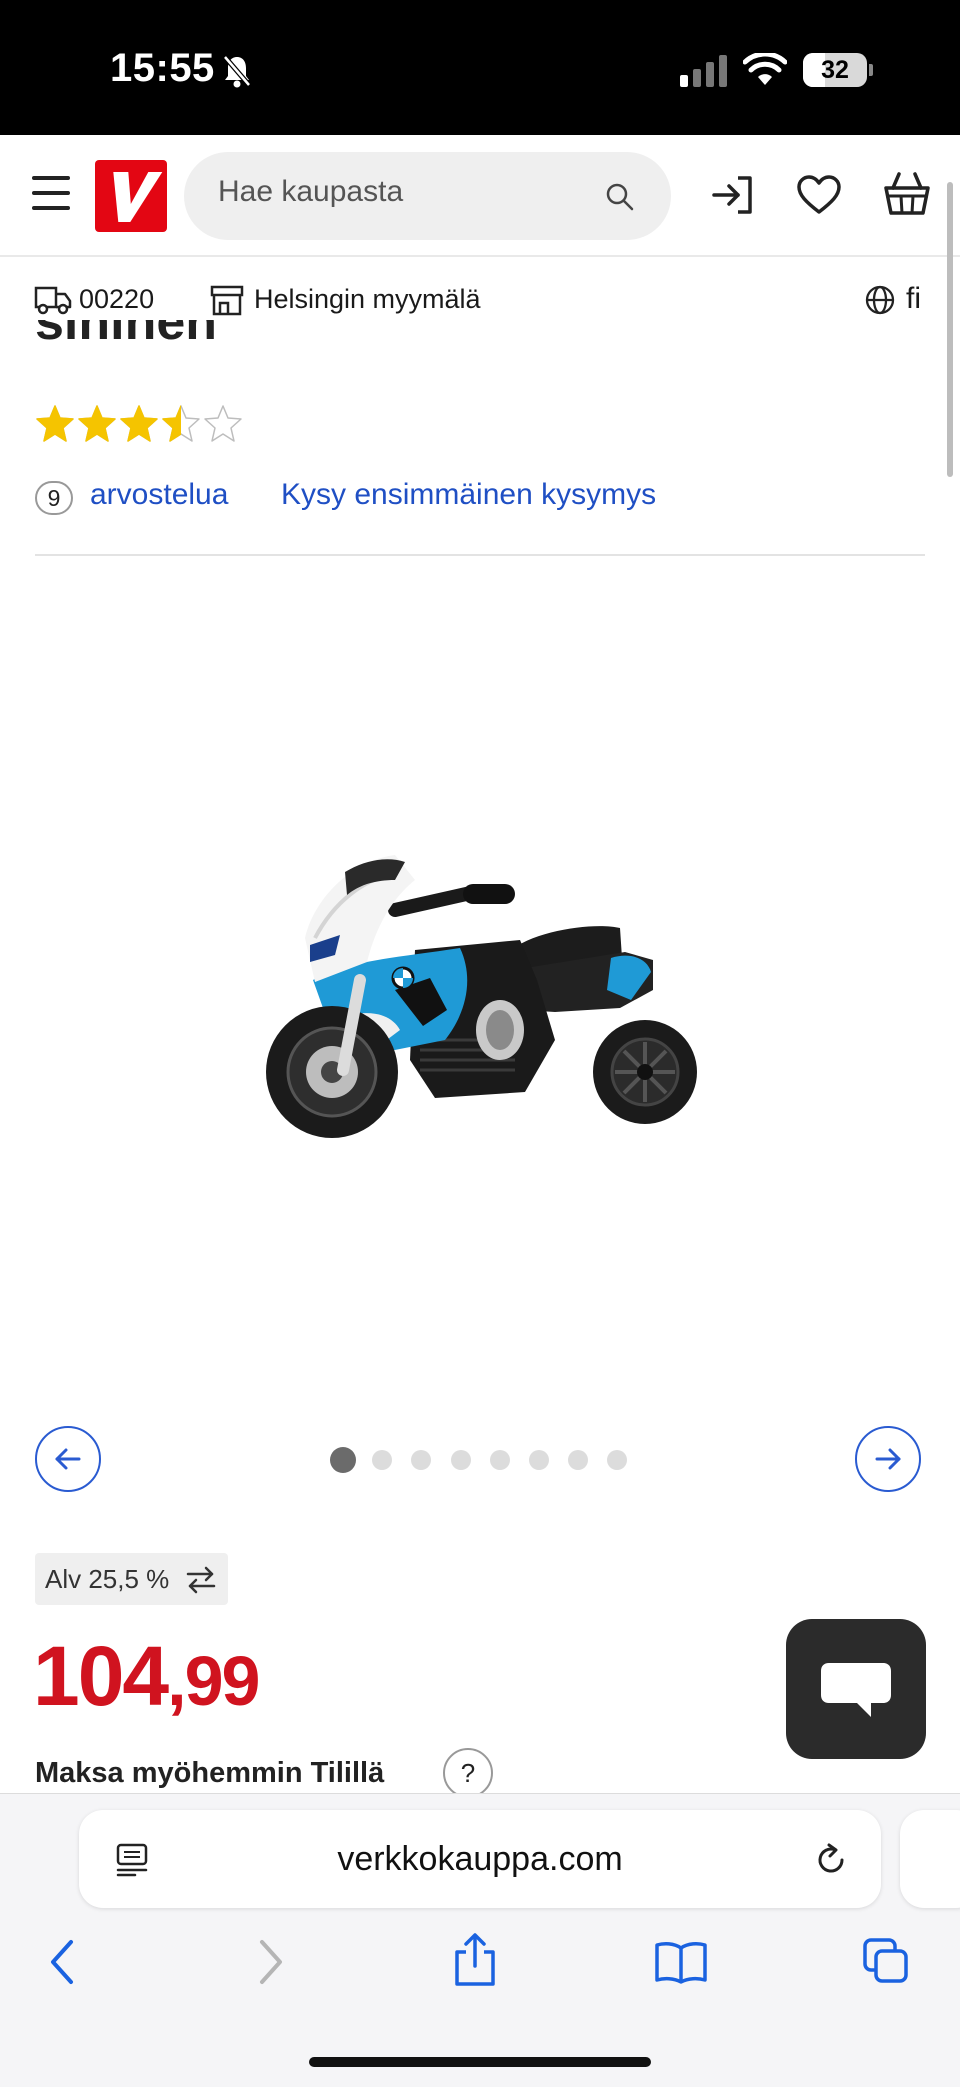  What do you see at coordinates (681, 1962) in the screenshot?
I see `bookmarks-icon` at bounding box center [681, 1962].